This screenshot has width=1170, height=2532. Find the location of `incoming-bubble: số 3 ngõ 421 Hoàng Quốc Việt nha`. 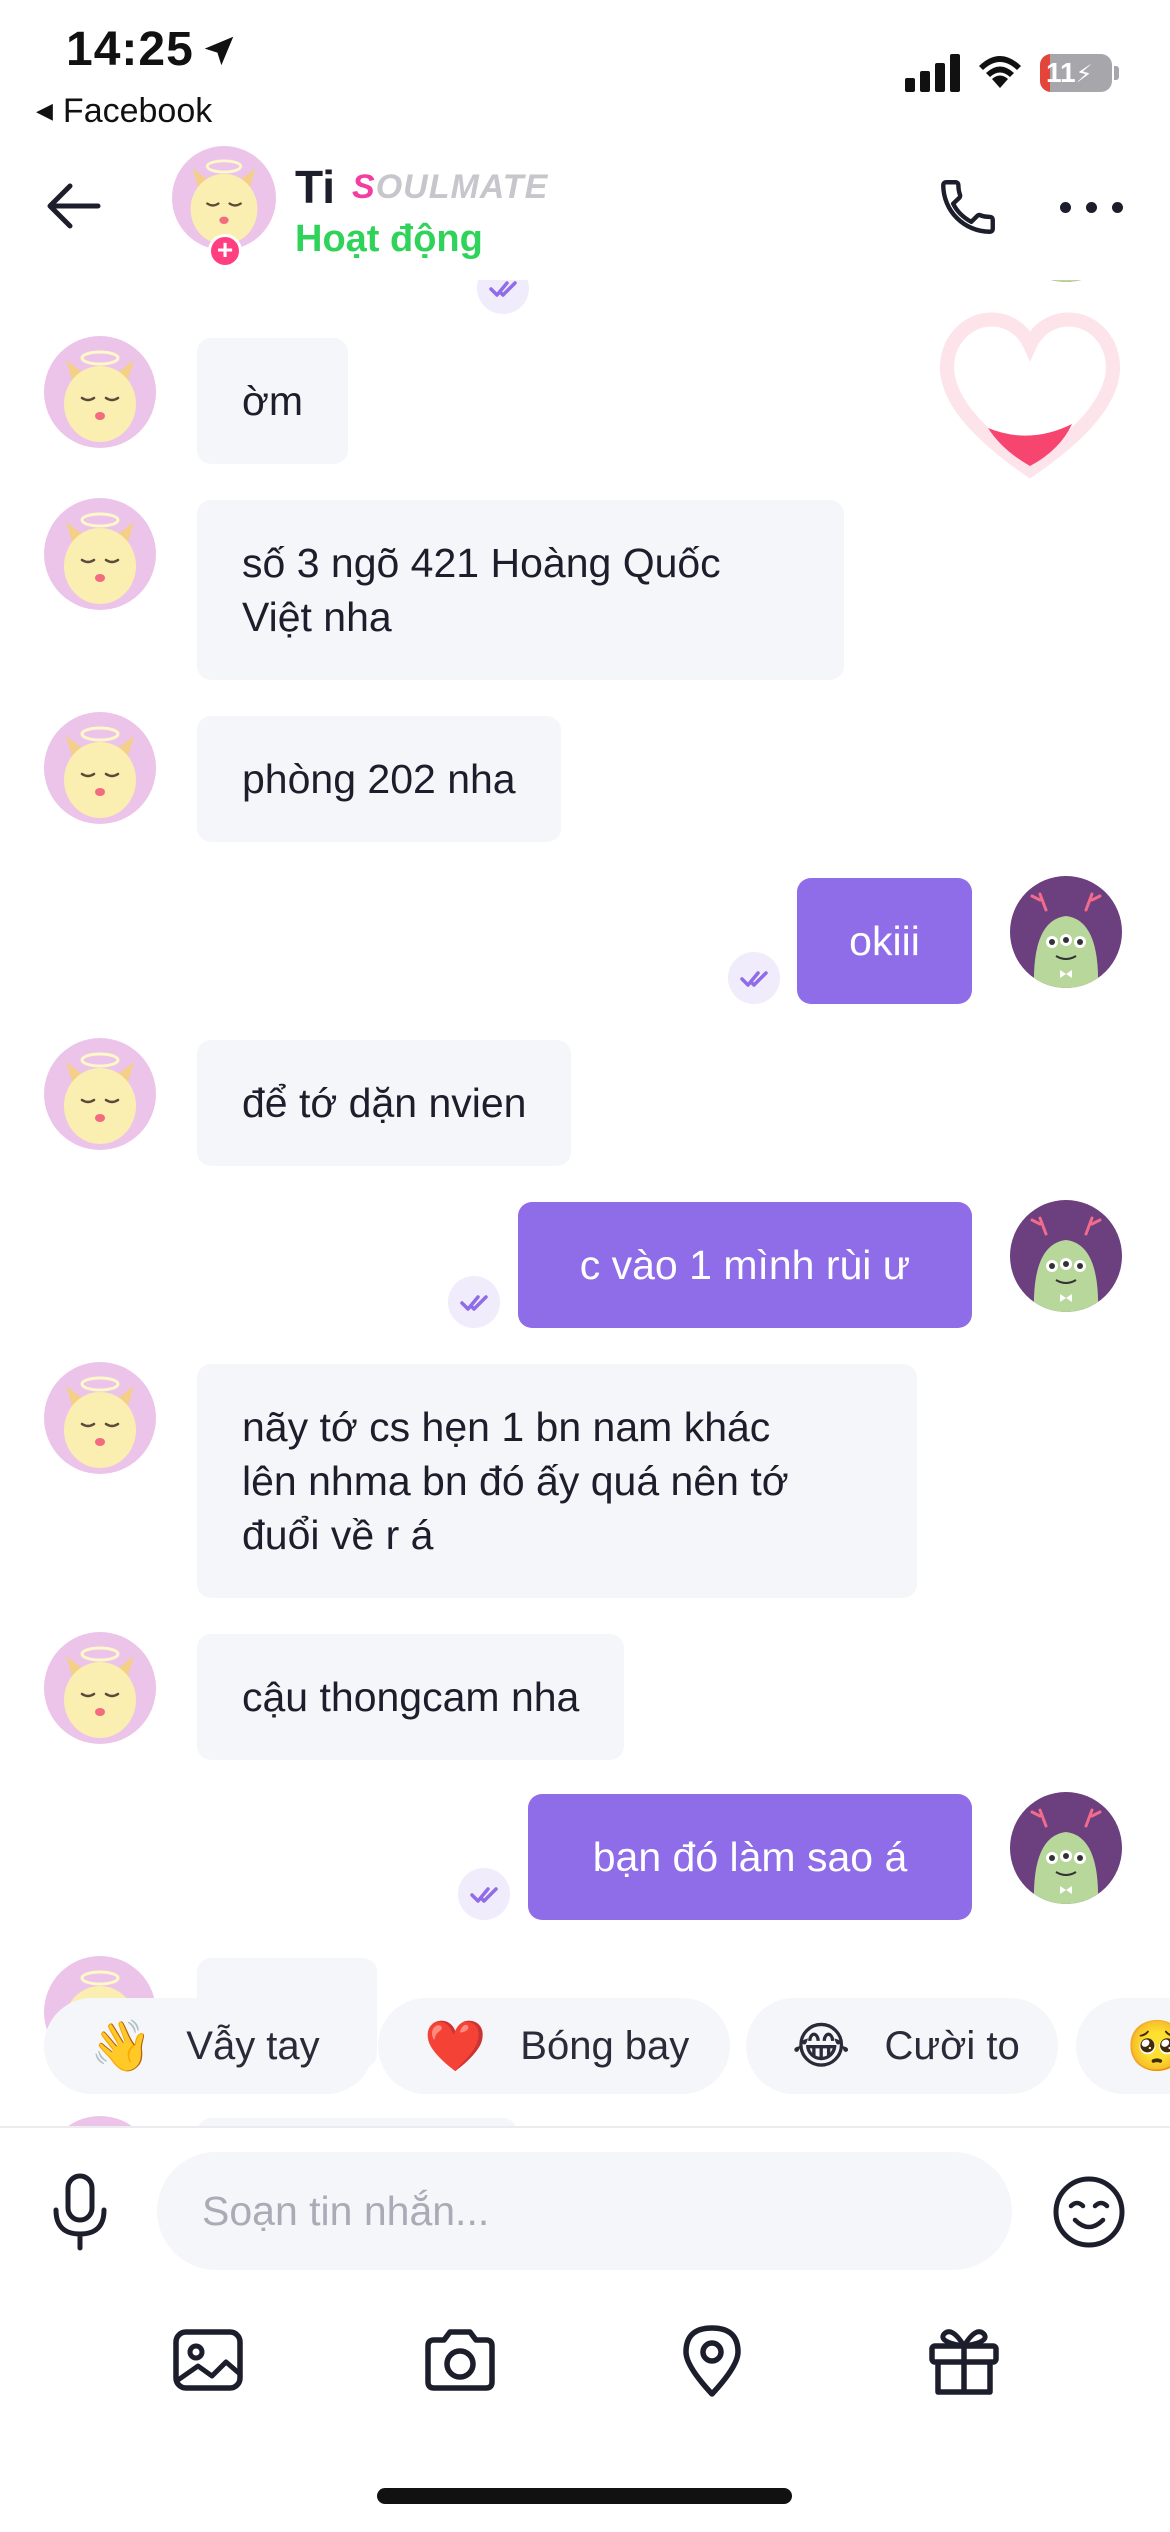

incoming-bubble: số 3 ngõ 421 Hoàng Quốc Việt nha is located at coordinates (520, 590).